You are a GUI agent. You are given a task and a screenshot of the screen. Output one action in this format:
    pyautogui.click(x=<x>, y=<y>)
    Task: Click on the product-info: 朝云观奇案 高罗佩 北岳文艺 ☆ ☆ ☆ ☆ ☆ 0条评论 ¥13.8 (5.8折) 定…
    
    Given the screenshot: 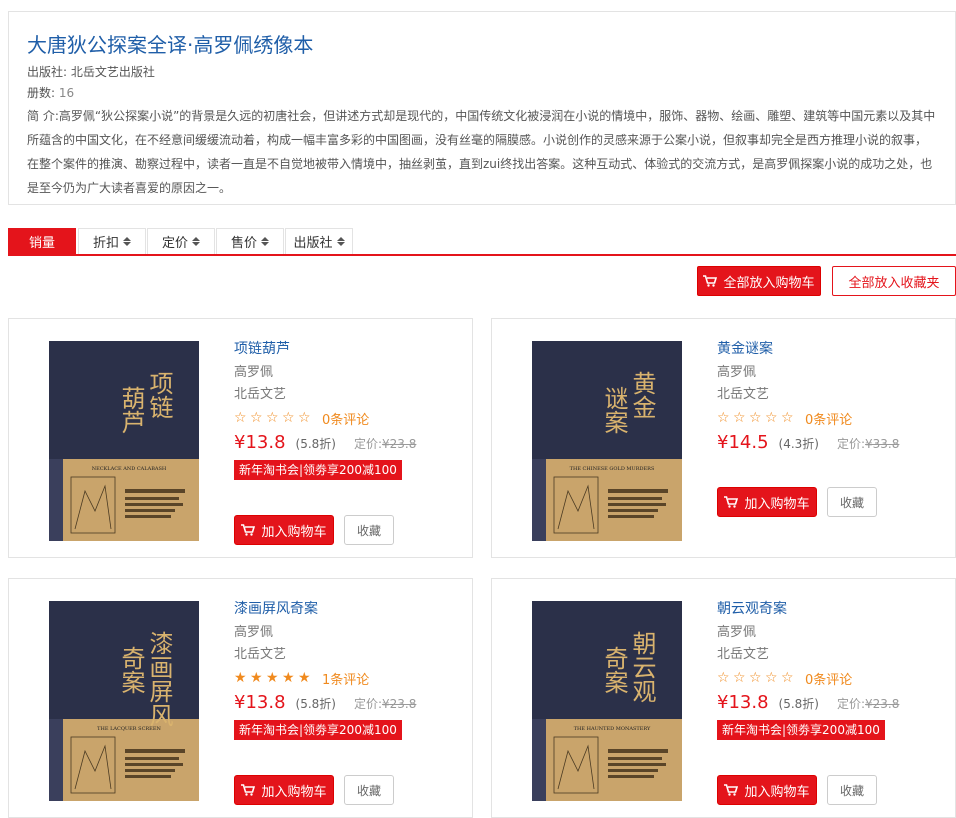 What is the action you would take?
    pyautogui.click(x=832, y=669)
    